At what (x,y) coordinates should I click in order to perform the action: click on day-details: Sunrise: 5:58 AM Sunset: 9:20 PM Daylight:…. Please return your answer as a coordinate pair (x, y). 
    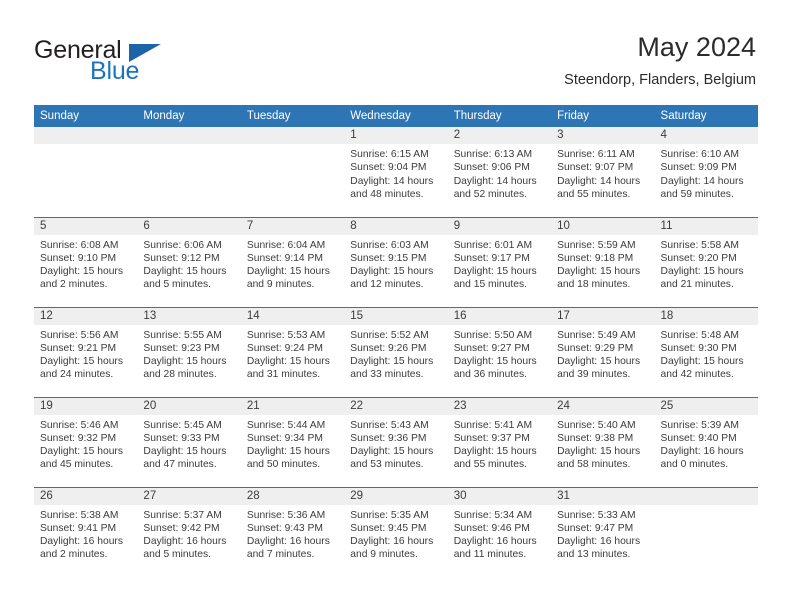
    Looking at the image, I should click on (706, 263).